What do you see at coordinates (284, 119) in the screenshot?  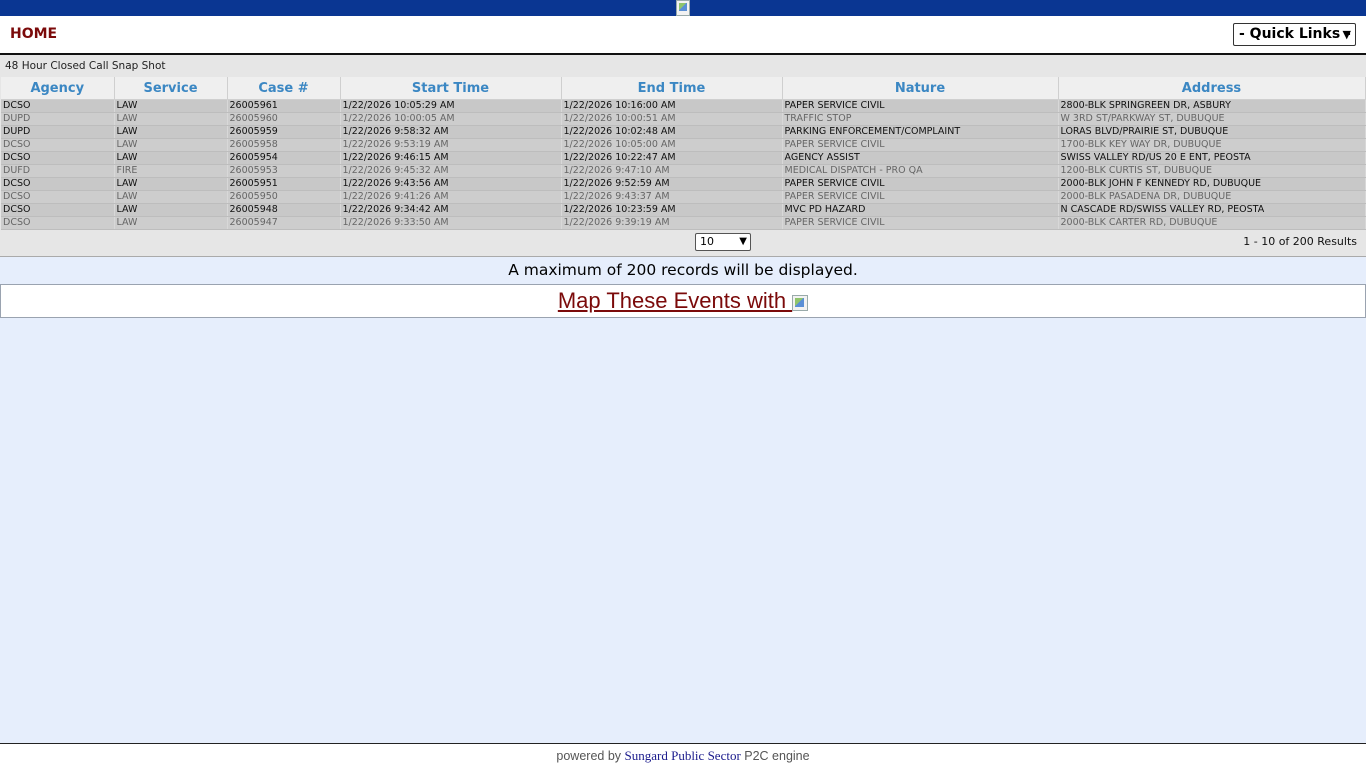 I see `cell-case: 26005960` at bounding box center [284, 119].